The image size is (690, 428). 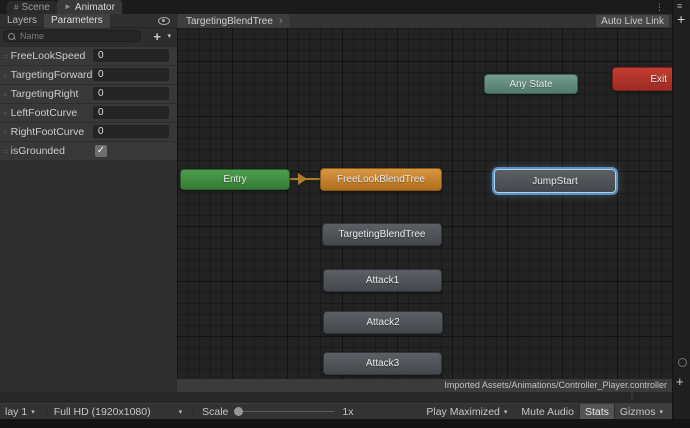 I want to click on tab-scene: # Scene, so click(x=32, y=7).